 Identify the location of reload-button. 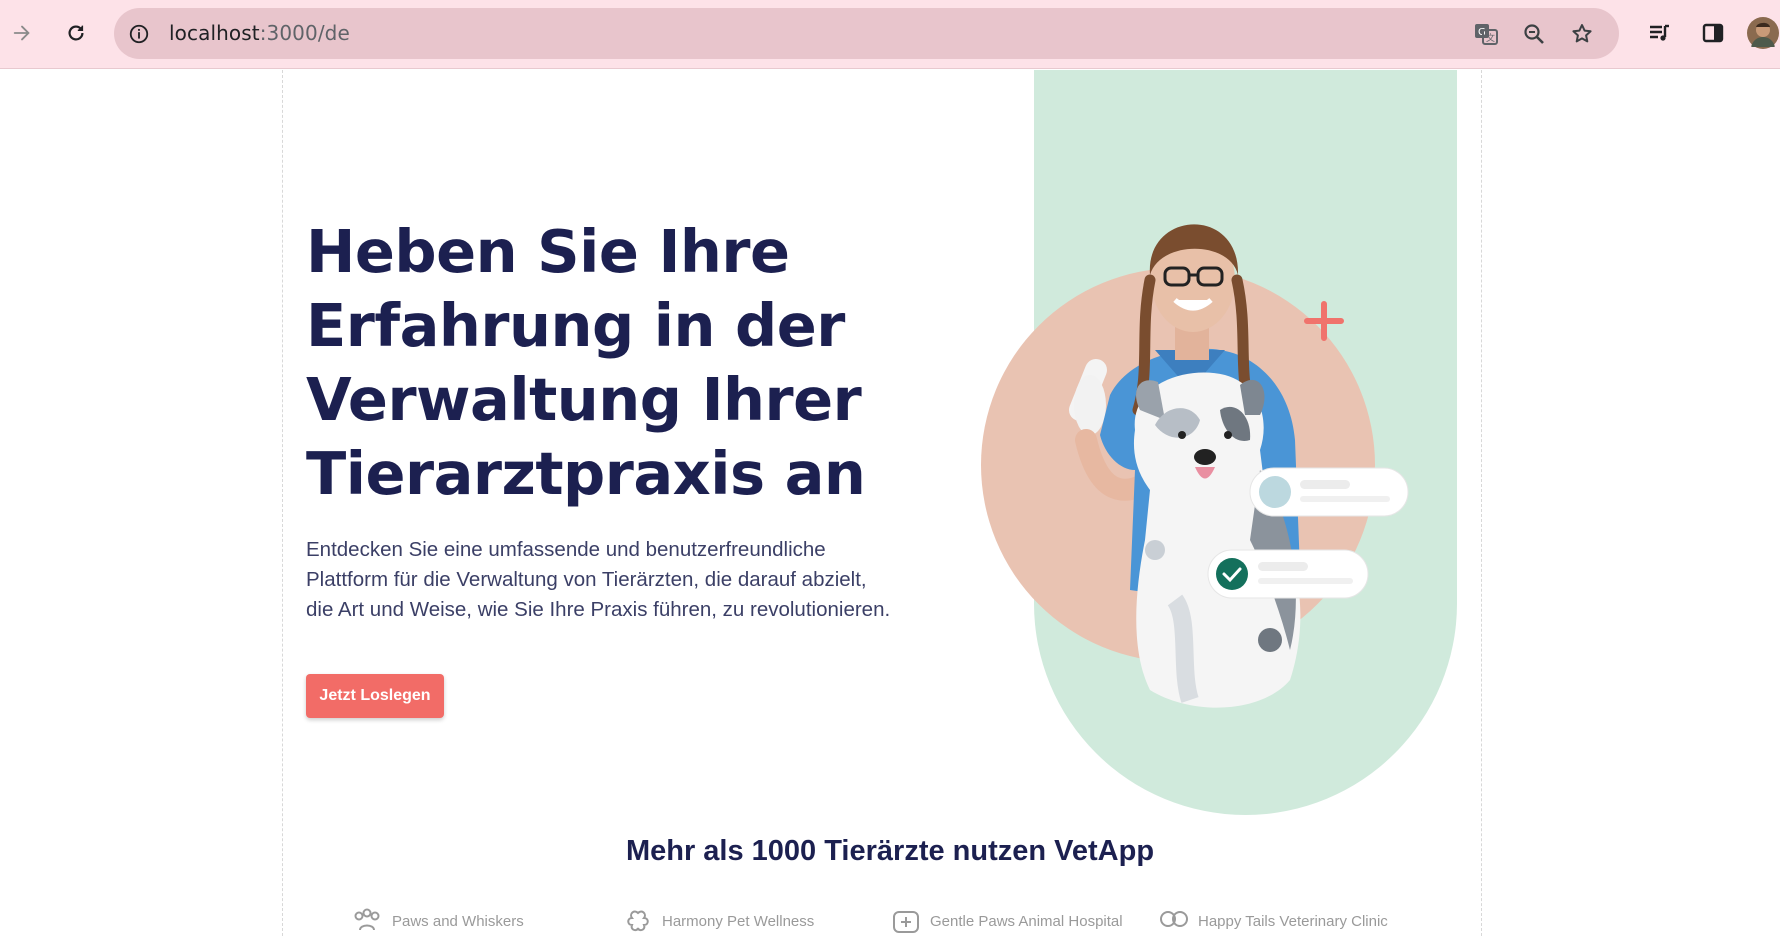
(76, 33).